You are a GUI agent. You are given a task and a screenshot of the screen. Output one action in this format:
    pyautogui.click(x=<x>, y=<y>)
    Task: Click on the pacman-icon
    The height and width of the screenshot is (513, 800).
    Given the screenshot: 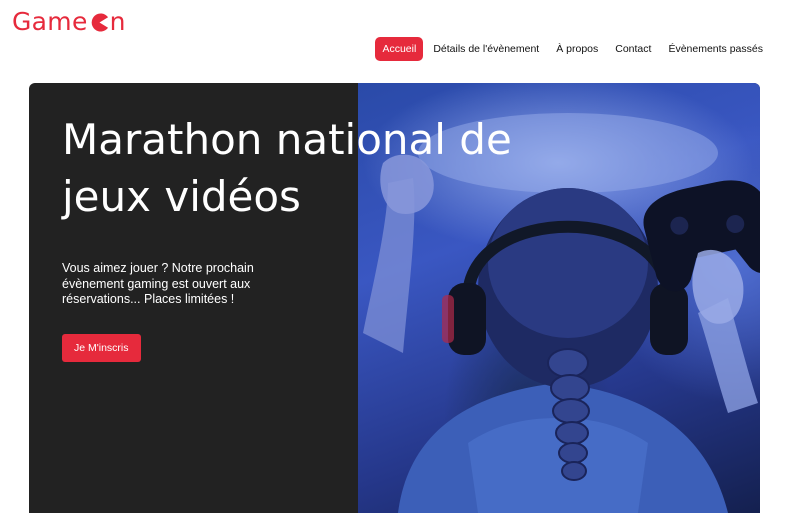 What is the action you would take?
    pyautogui.click(x=99, y=22)
    